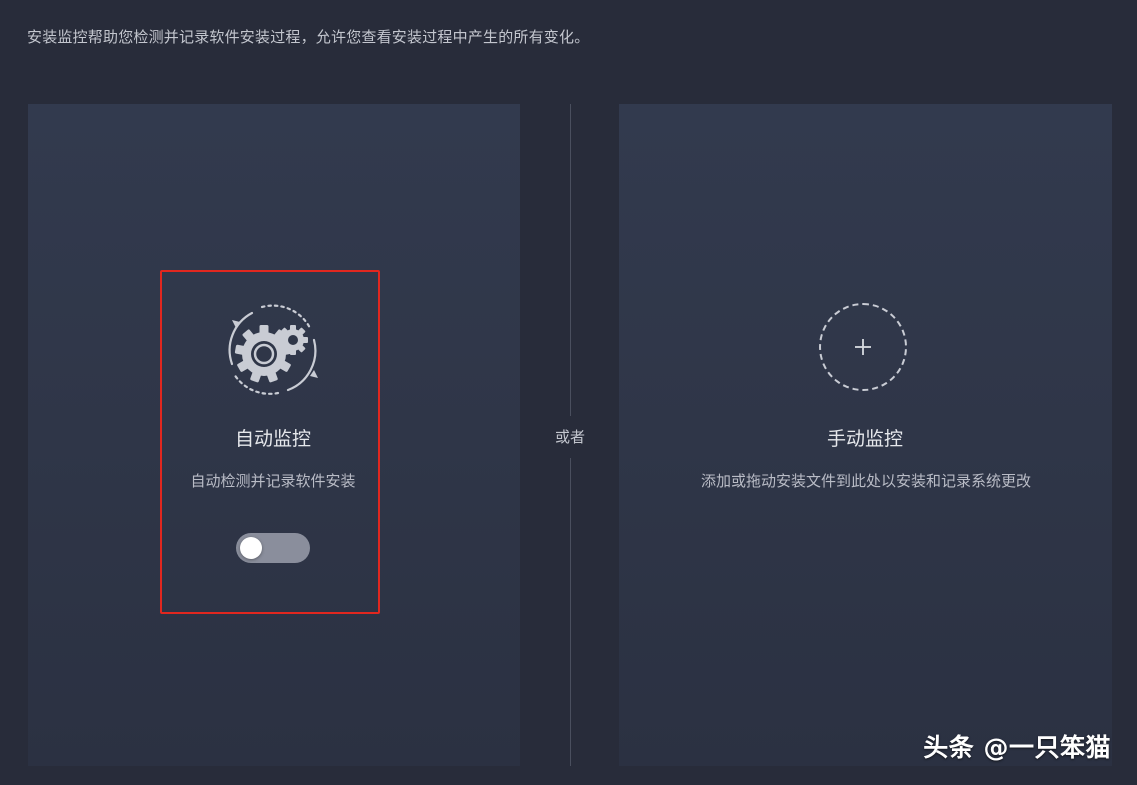 Image resolution: width=1137 pixels, height=785 pixels. Describe the element at coordinates (272, 439) in the screenshot. I see `auto-monitor-title: 自动监控` at that location.